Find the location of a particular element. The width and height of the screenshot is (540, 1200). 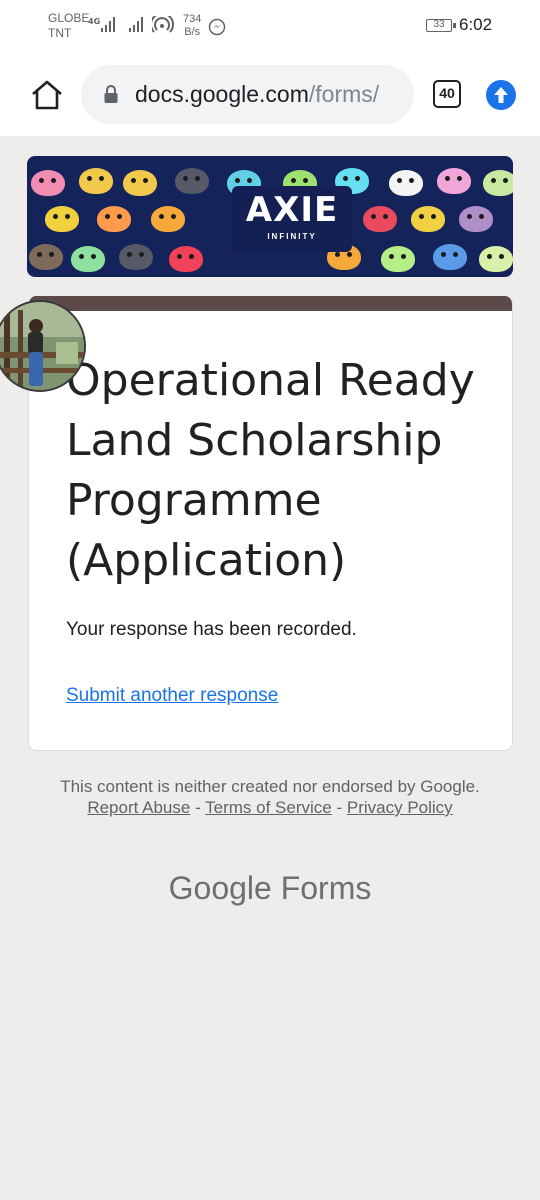

forms-wordmark: Forms is located at coordinates (326, 888).